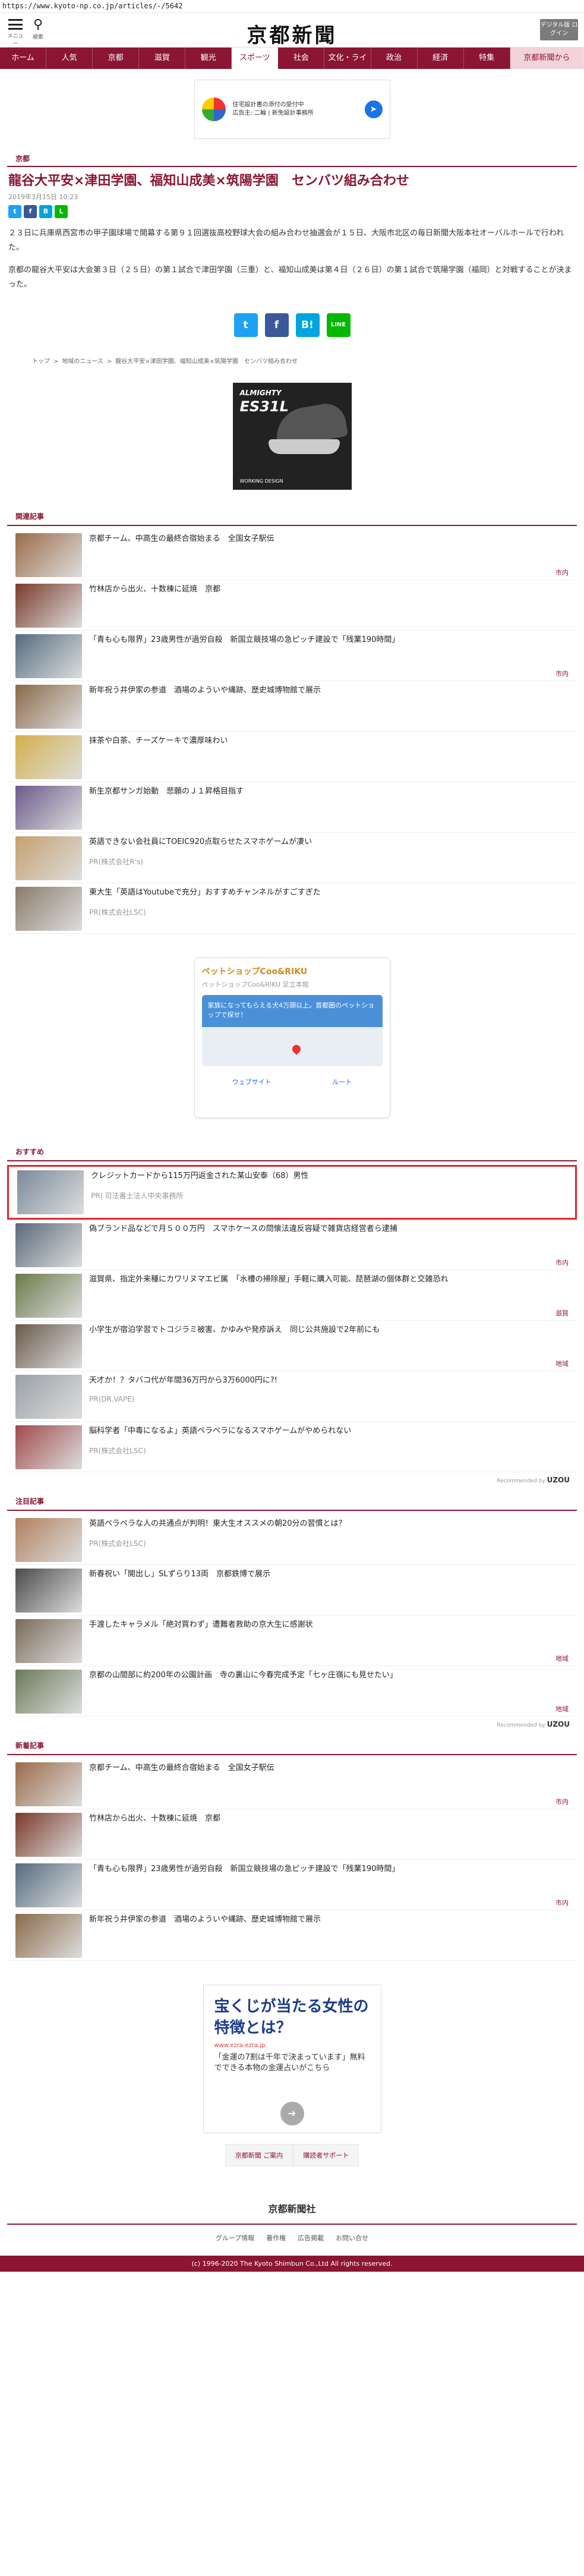 This screenshot has height=2576, width=584. I want to click on nav-item: 経済, so click(441, 58).